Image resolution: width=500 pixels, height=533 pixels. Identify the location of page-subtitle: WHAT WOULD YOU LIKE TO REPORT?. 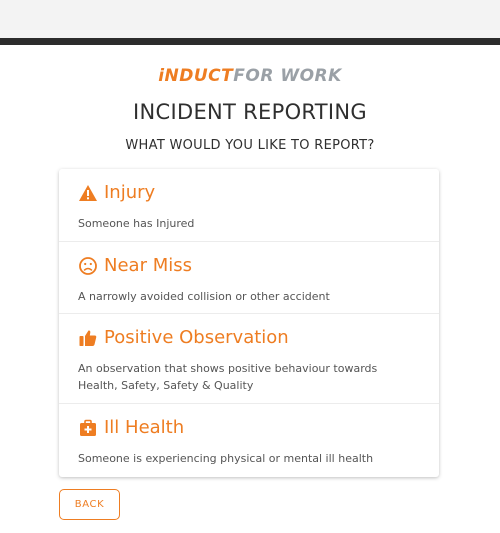
(250, 145).